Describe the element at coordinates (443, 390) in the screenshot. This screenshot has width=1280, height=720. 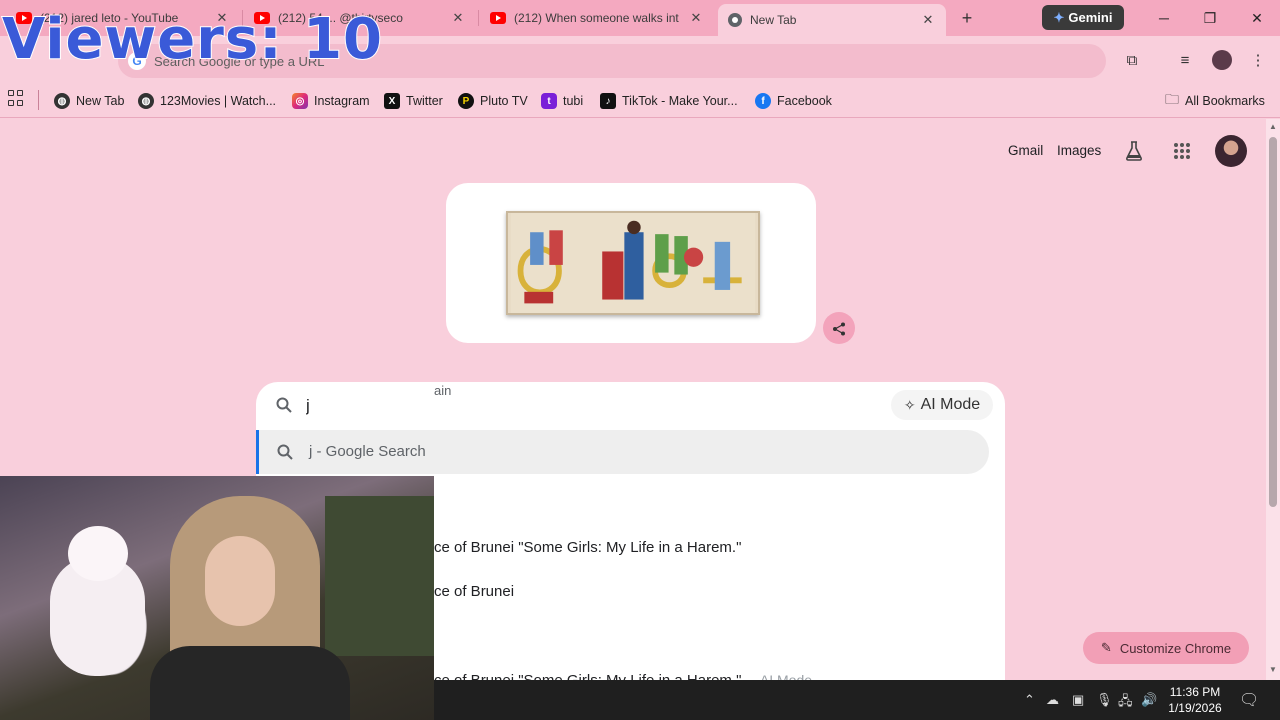
I see `suggestion-section-label: ain` at that location.